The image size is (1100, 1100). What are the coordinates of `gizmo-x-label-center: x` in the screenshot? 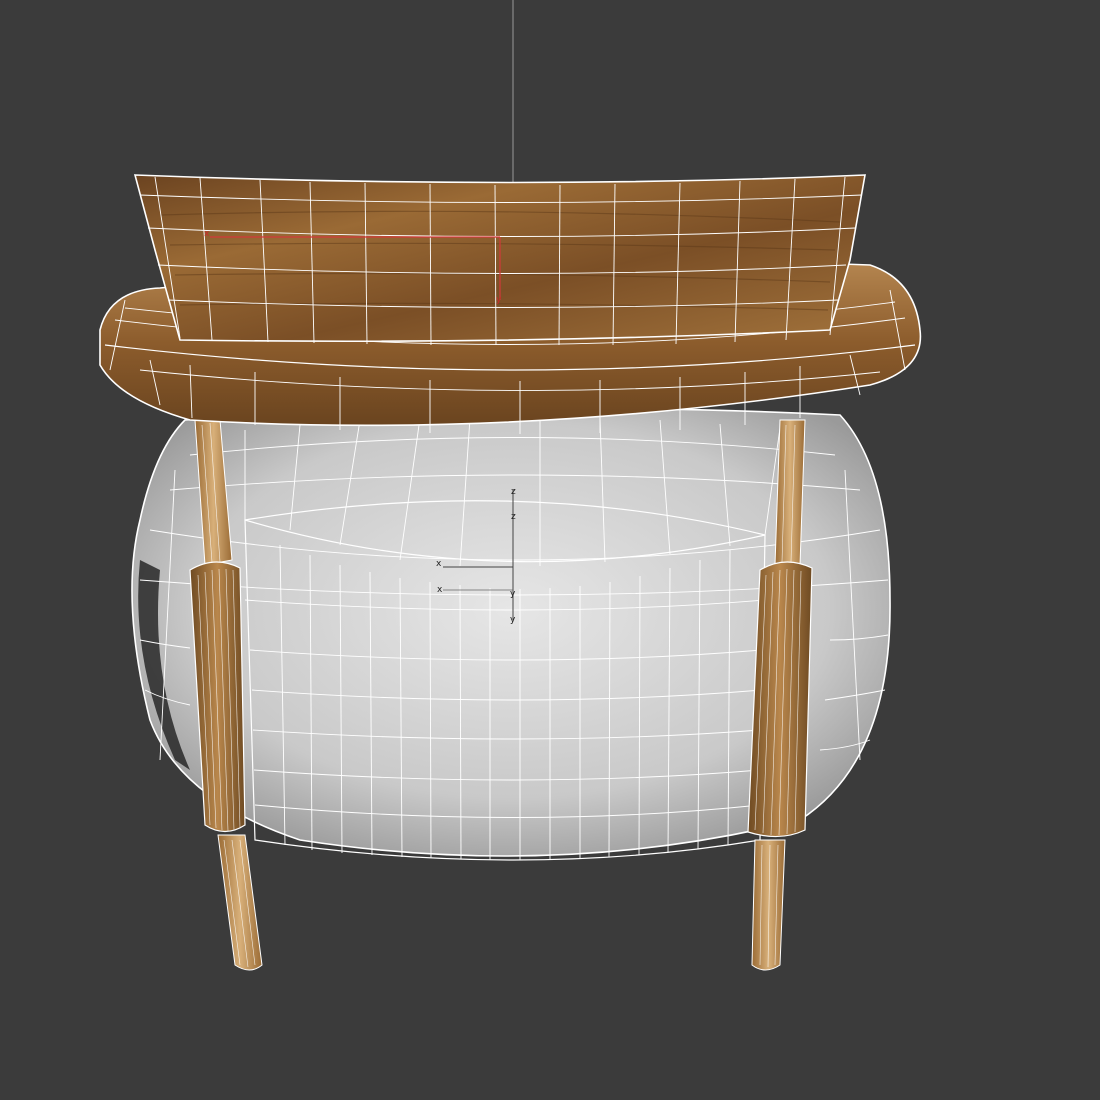 It's located at (439, 564).